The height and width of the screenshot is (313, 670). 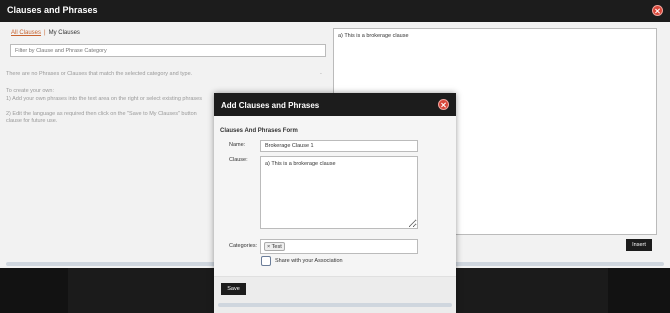 I want to click on dialog-header: Add Clauses and Phrases, so click(x=335, y=104).